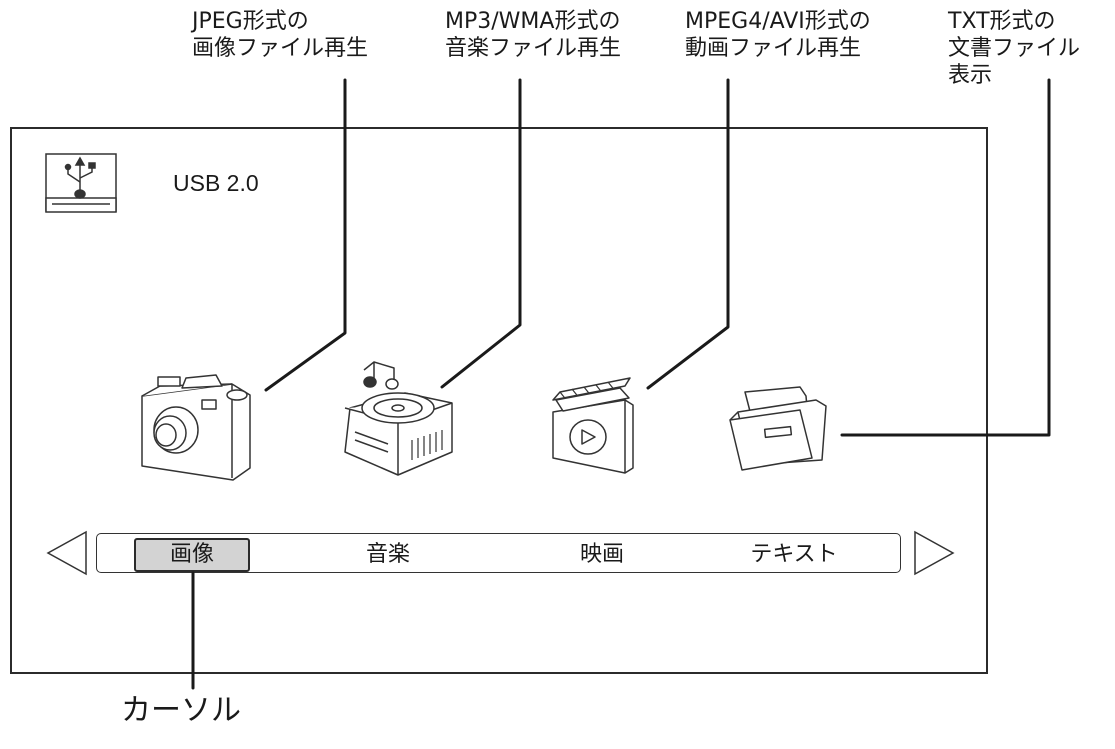  I want to click on leader-line-txt, so click(945, 257).